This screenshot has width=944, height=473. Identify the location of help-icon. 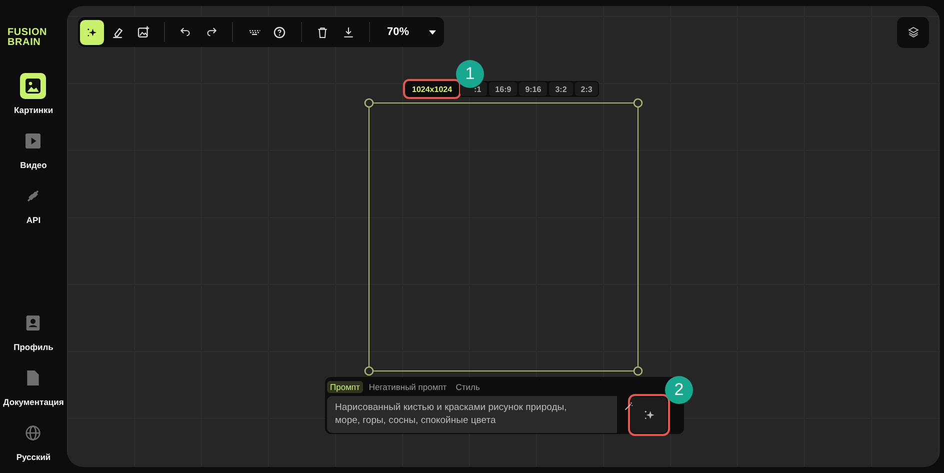
(280, 32).